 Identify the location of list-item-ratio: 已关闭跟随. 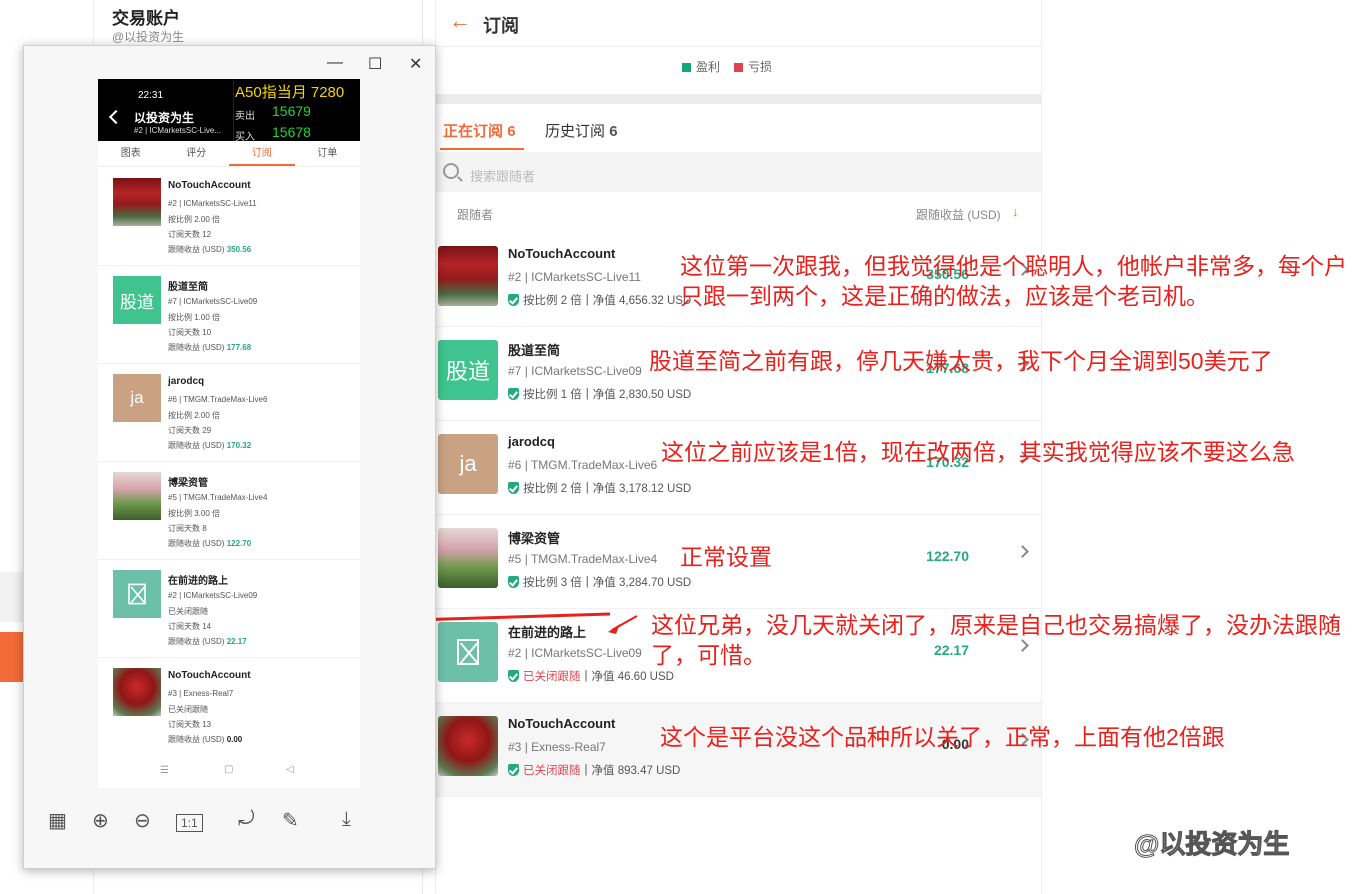
(188, 611).